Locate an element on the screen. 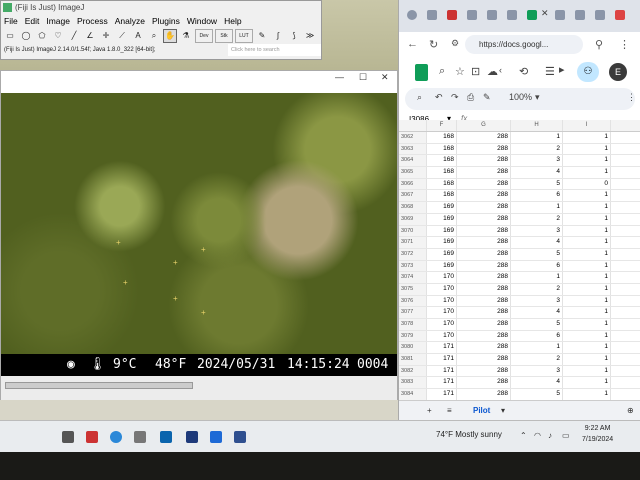  magnifier-tool-icon: ⌕ is located at coordinates (154, 36).